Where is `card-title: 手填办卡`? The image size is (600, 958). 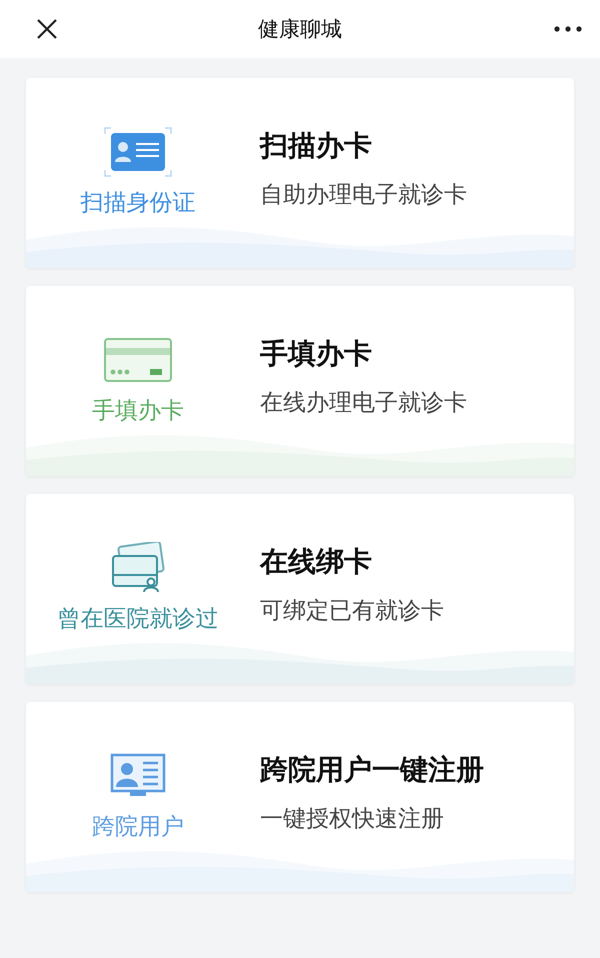
card-title: 手填办卡 is located at coordinates (316, 354).